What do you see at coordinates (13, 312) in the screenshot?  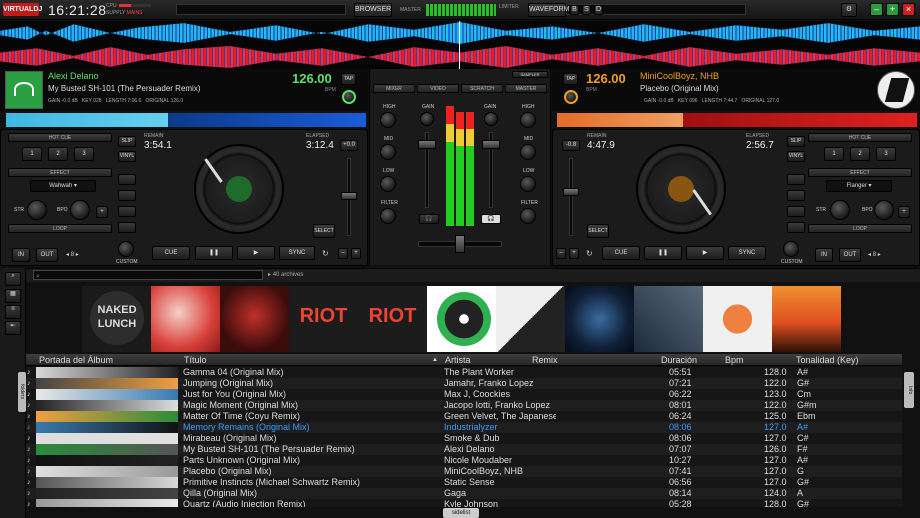 I see `rail-list-icon: ≡` at bounding box center [13, 312].